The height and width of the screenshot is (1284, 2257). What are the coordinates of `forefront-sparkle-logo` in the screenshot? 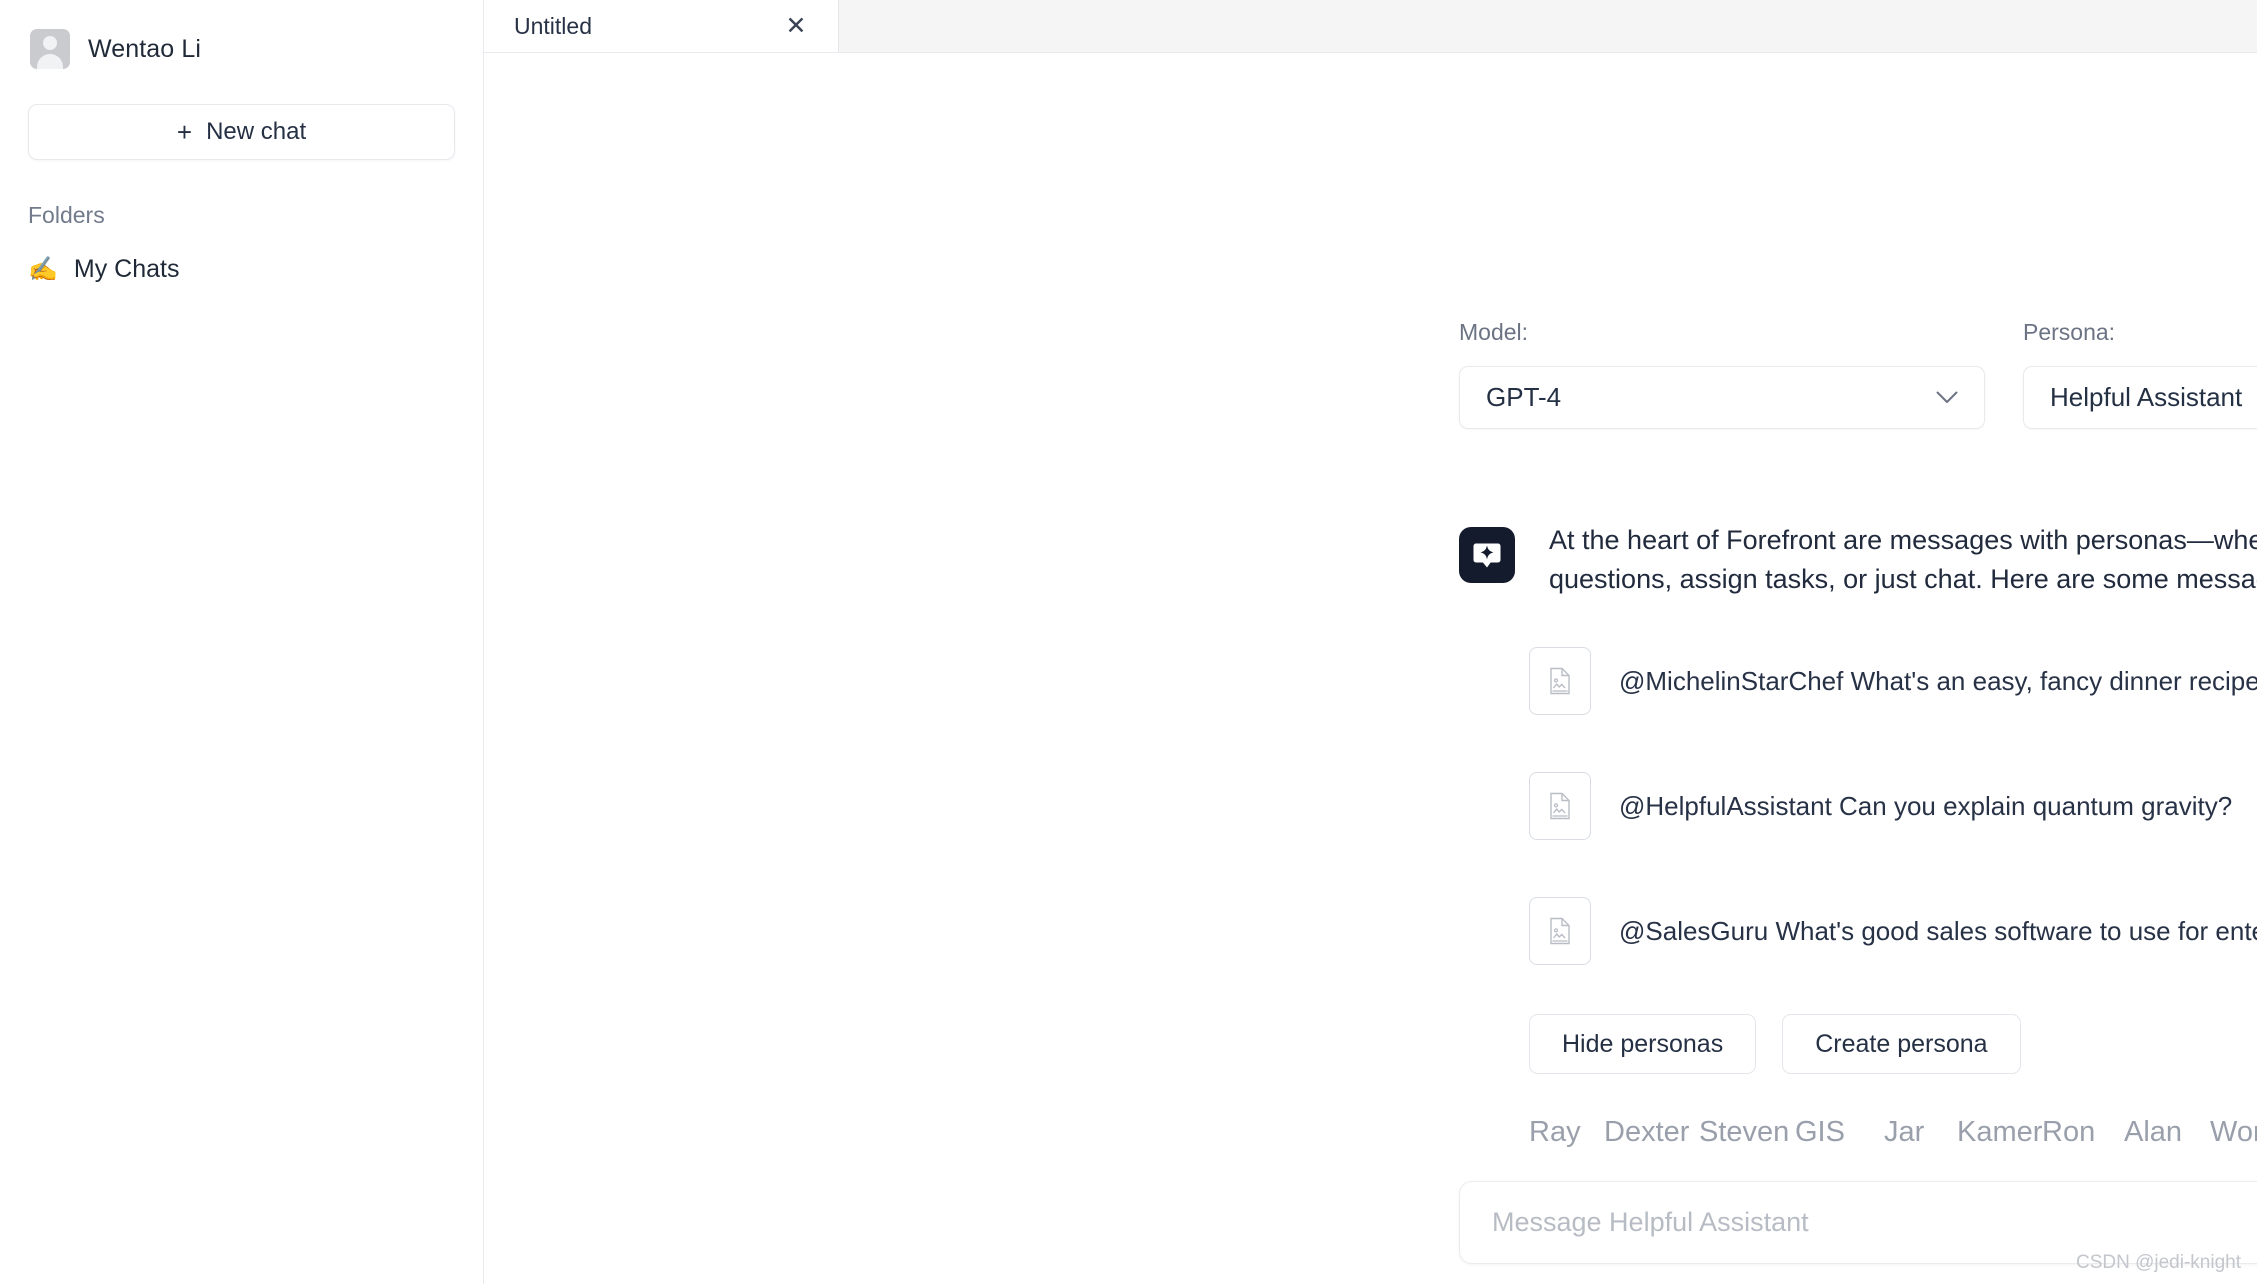 It's located at (1487, 555).